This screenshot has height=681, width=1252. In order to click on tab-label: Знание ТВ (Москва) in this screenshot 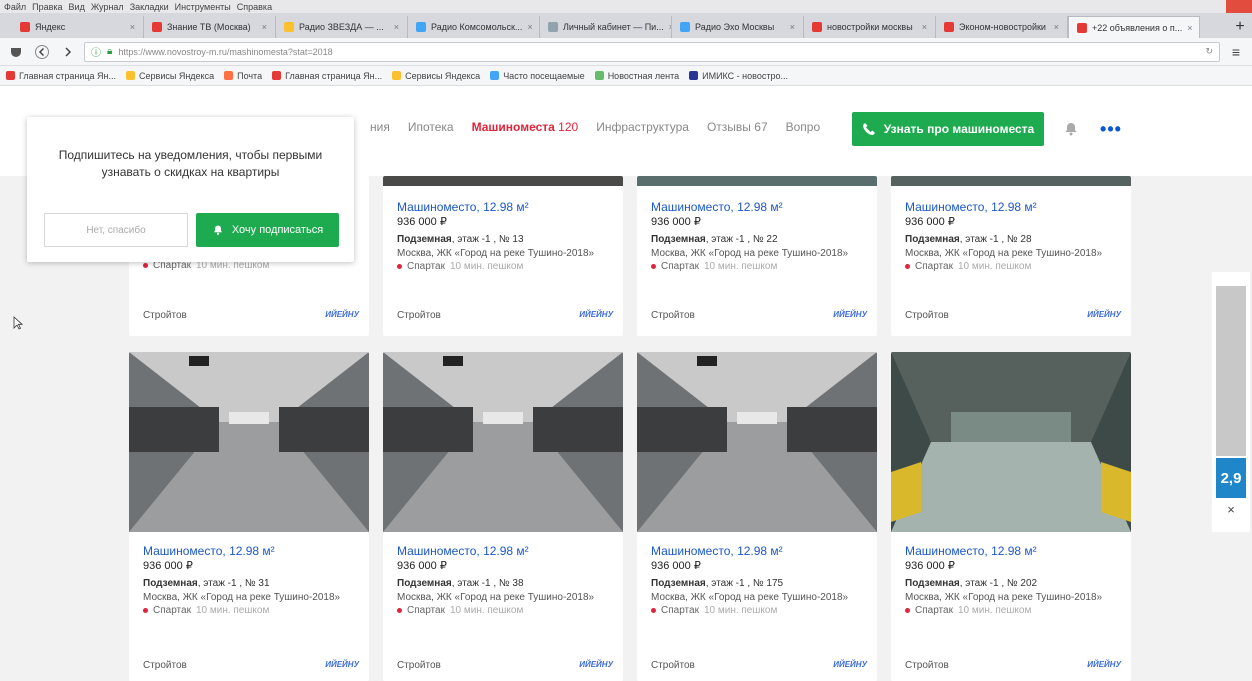, I will do `click(209, 27)`.